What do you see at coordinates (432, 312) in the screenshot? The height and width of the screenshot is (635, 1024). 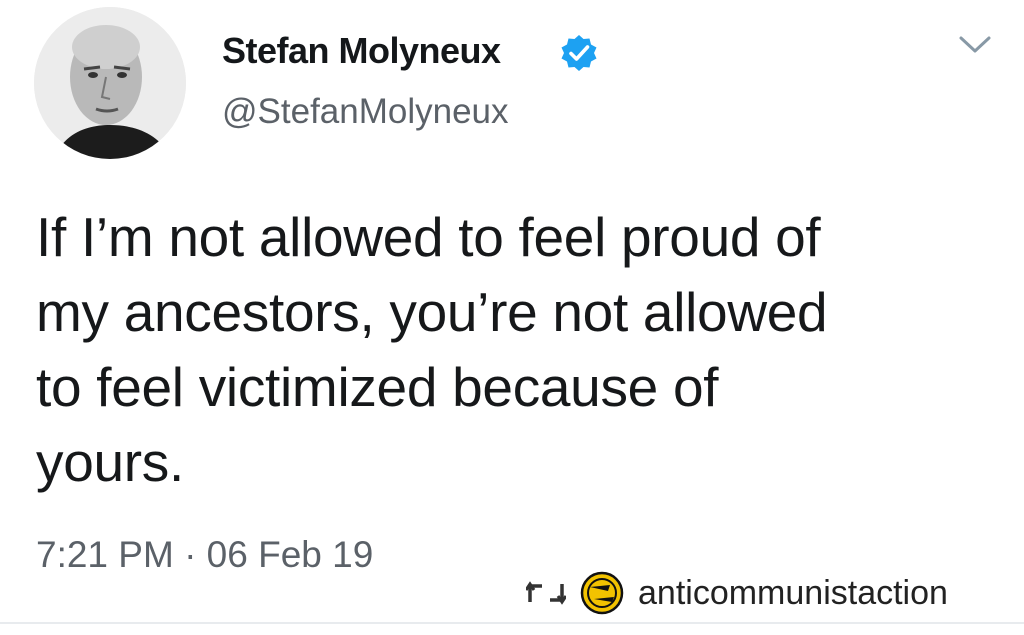 I see `tweet-text-line: my ancestors, you’re not allowed` at bounding box center [432, 312].